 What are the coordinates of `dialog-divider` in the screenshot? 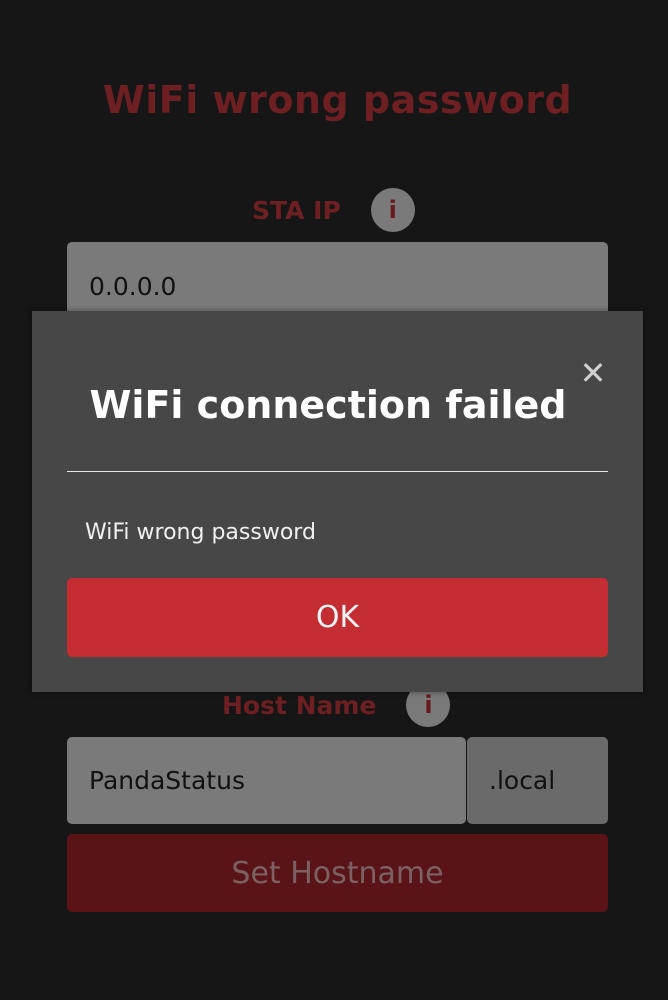 It's located at (337, 471).